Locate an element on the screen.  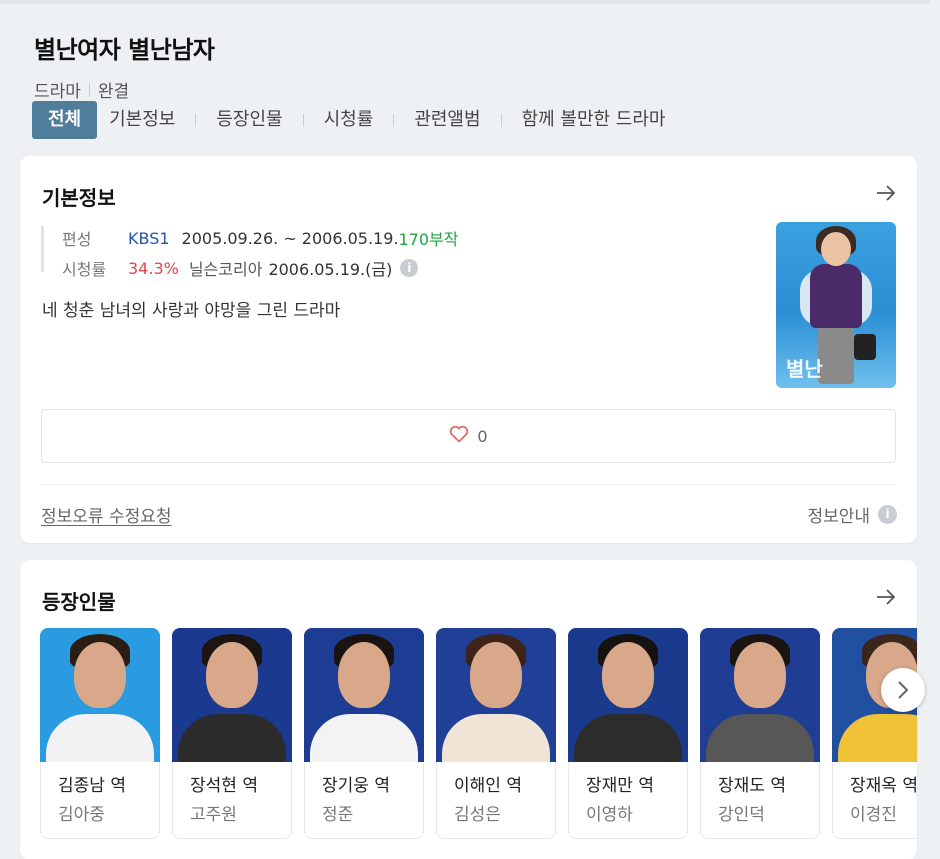
basic-info-title: 기본정보 is located at coordinates (79, 198).